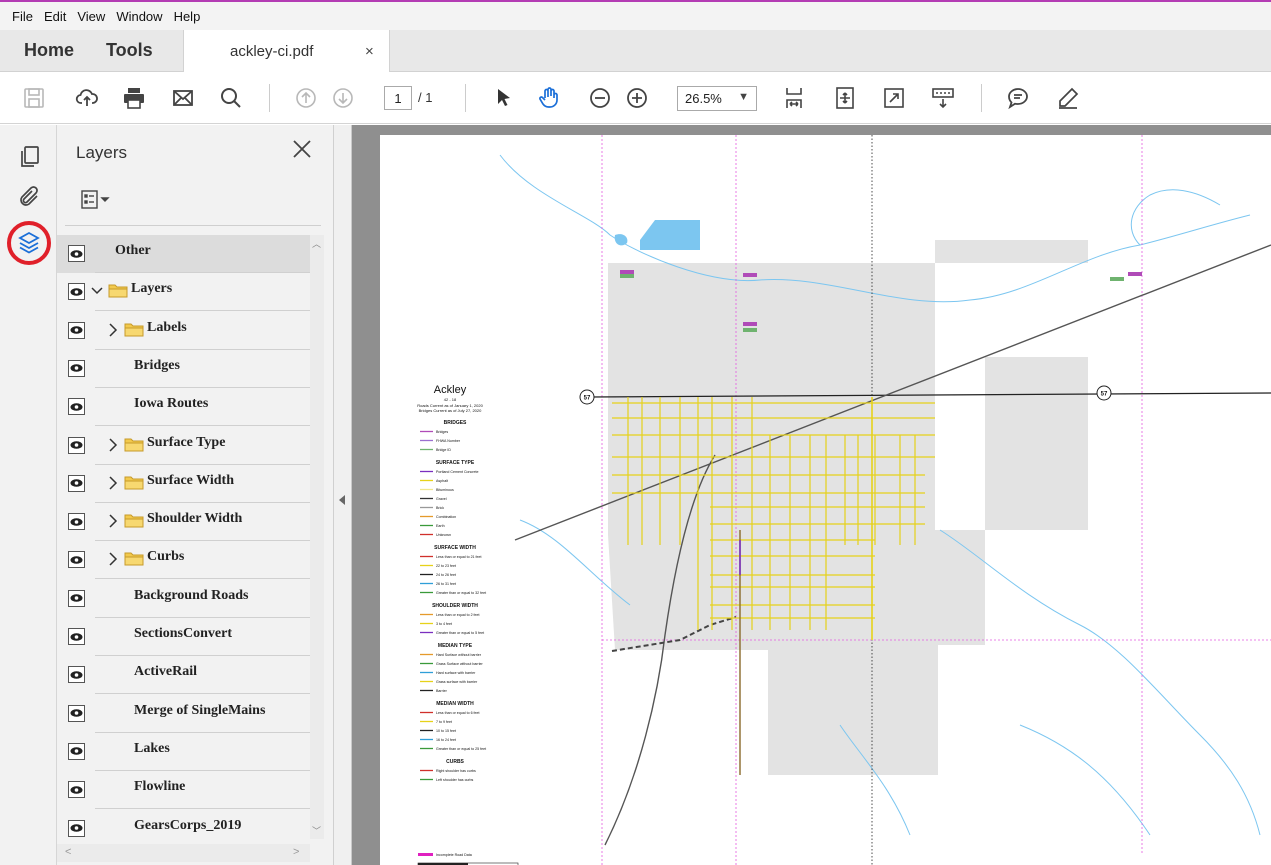  What do you see at coordinates (139, 16) in the screenshot?
I see `menu-window: Window` at bounding box center [139, 16].